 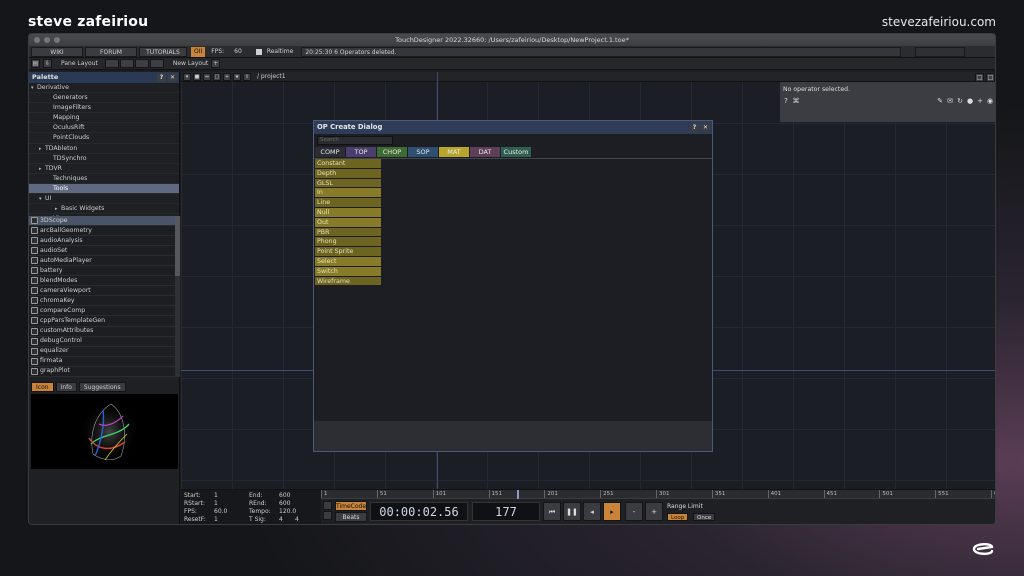 I want to click on tree-item: Generators, so click(x=104, y=98).